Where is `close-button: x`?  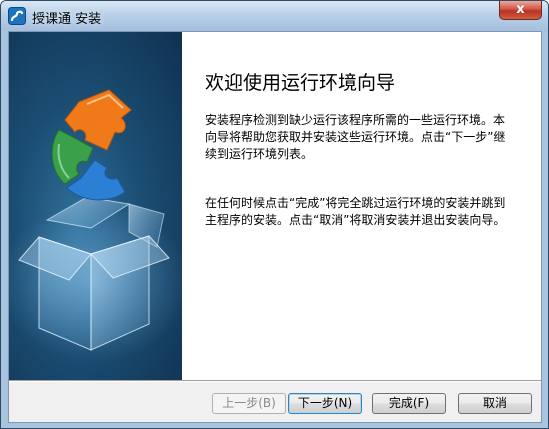 close-button: x is located at coordinates (520, 10).